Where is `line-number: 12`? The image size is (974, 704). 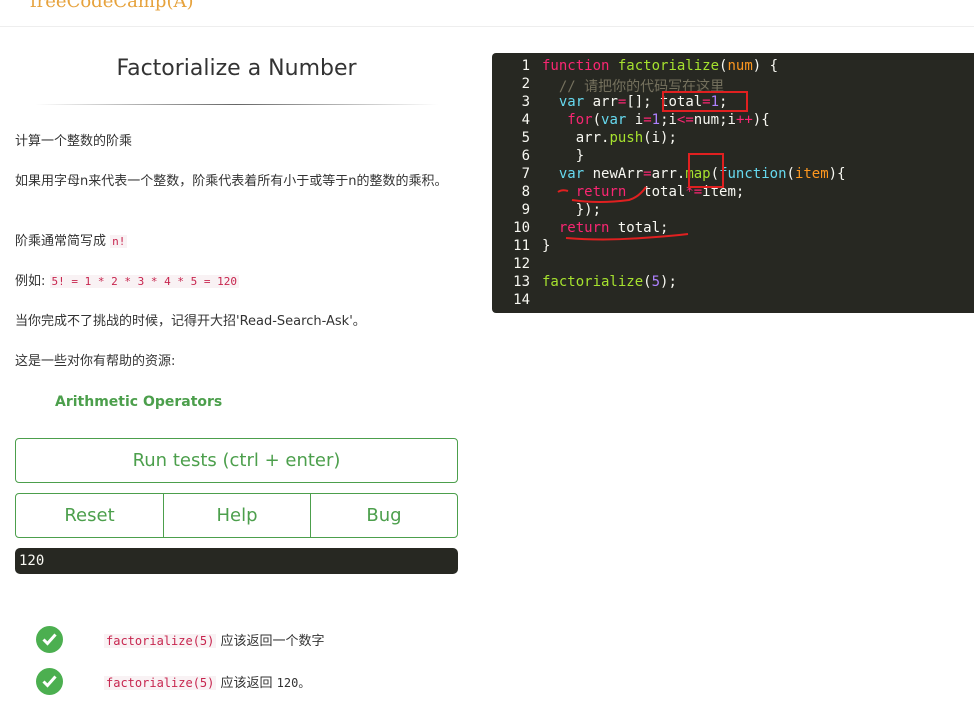
line-number: 12 is located at coordinates (521, 264).